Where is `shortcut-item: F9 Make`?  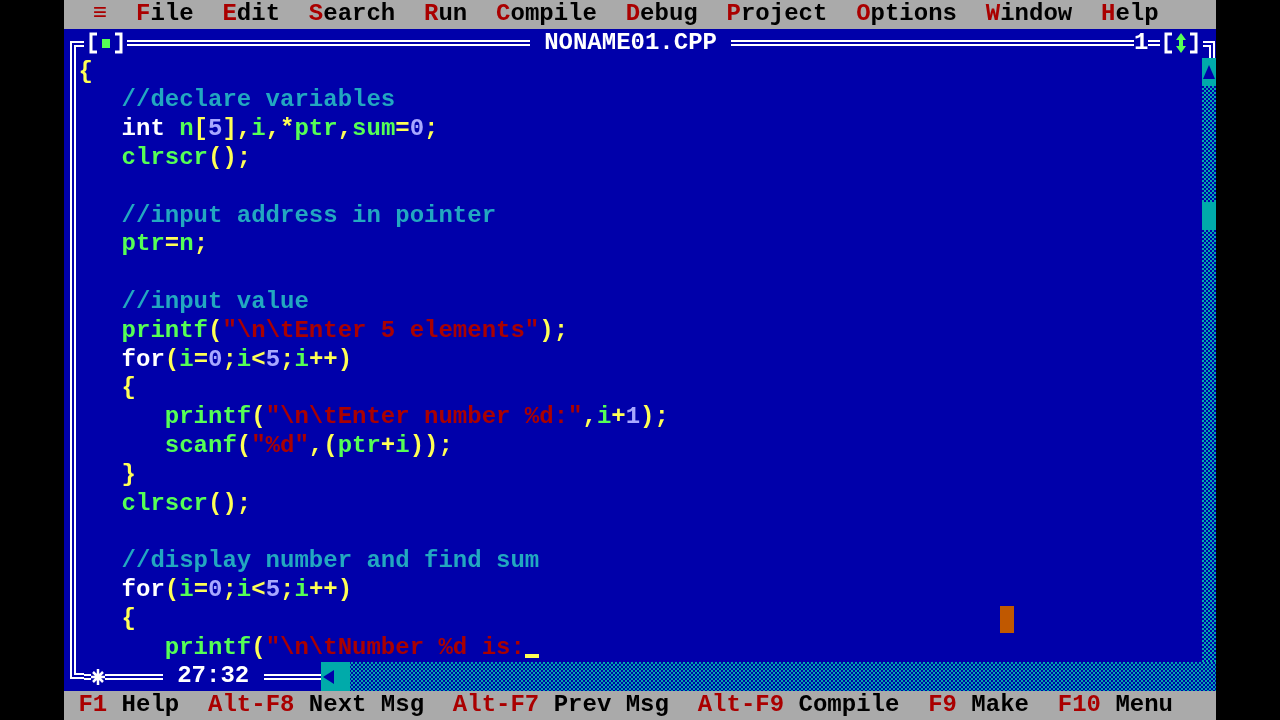
shortcut-item: F9 Make is located at coordinates (978, 705).